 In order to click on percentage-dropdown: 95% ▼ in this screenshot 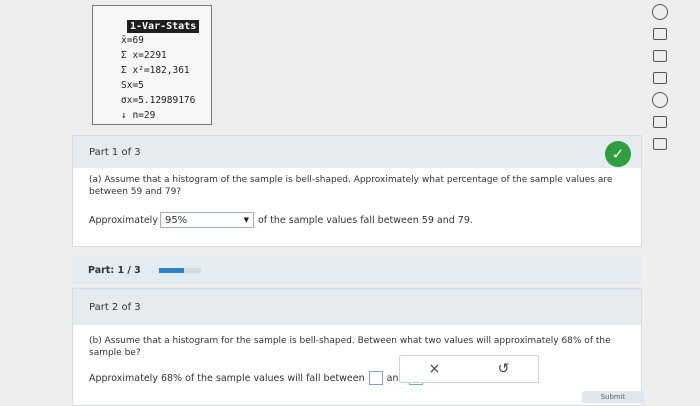, I will do `click(206, 220)`.